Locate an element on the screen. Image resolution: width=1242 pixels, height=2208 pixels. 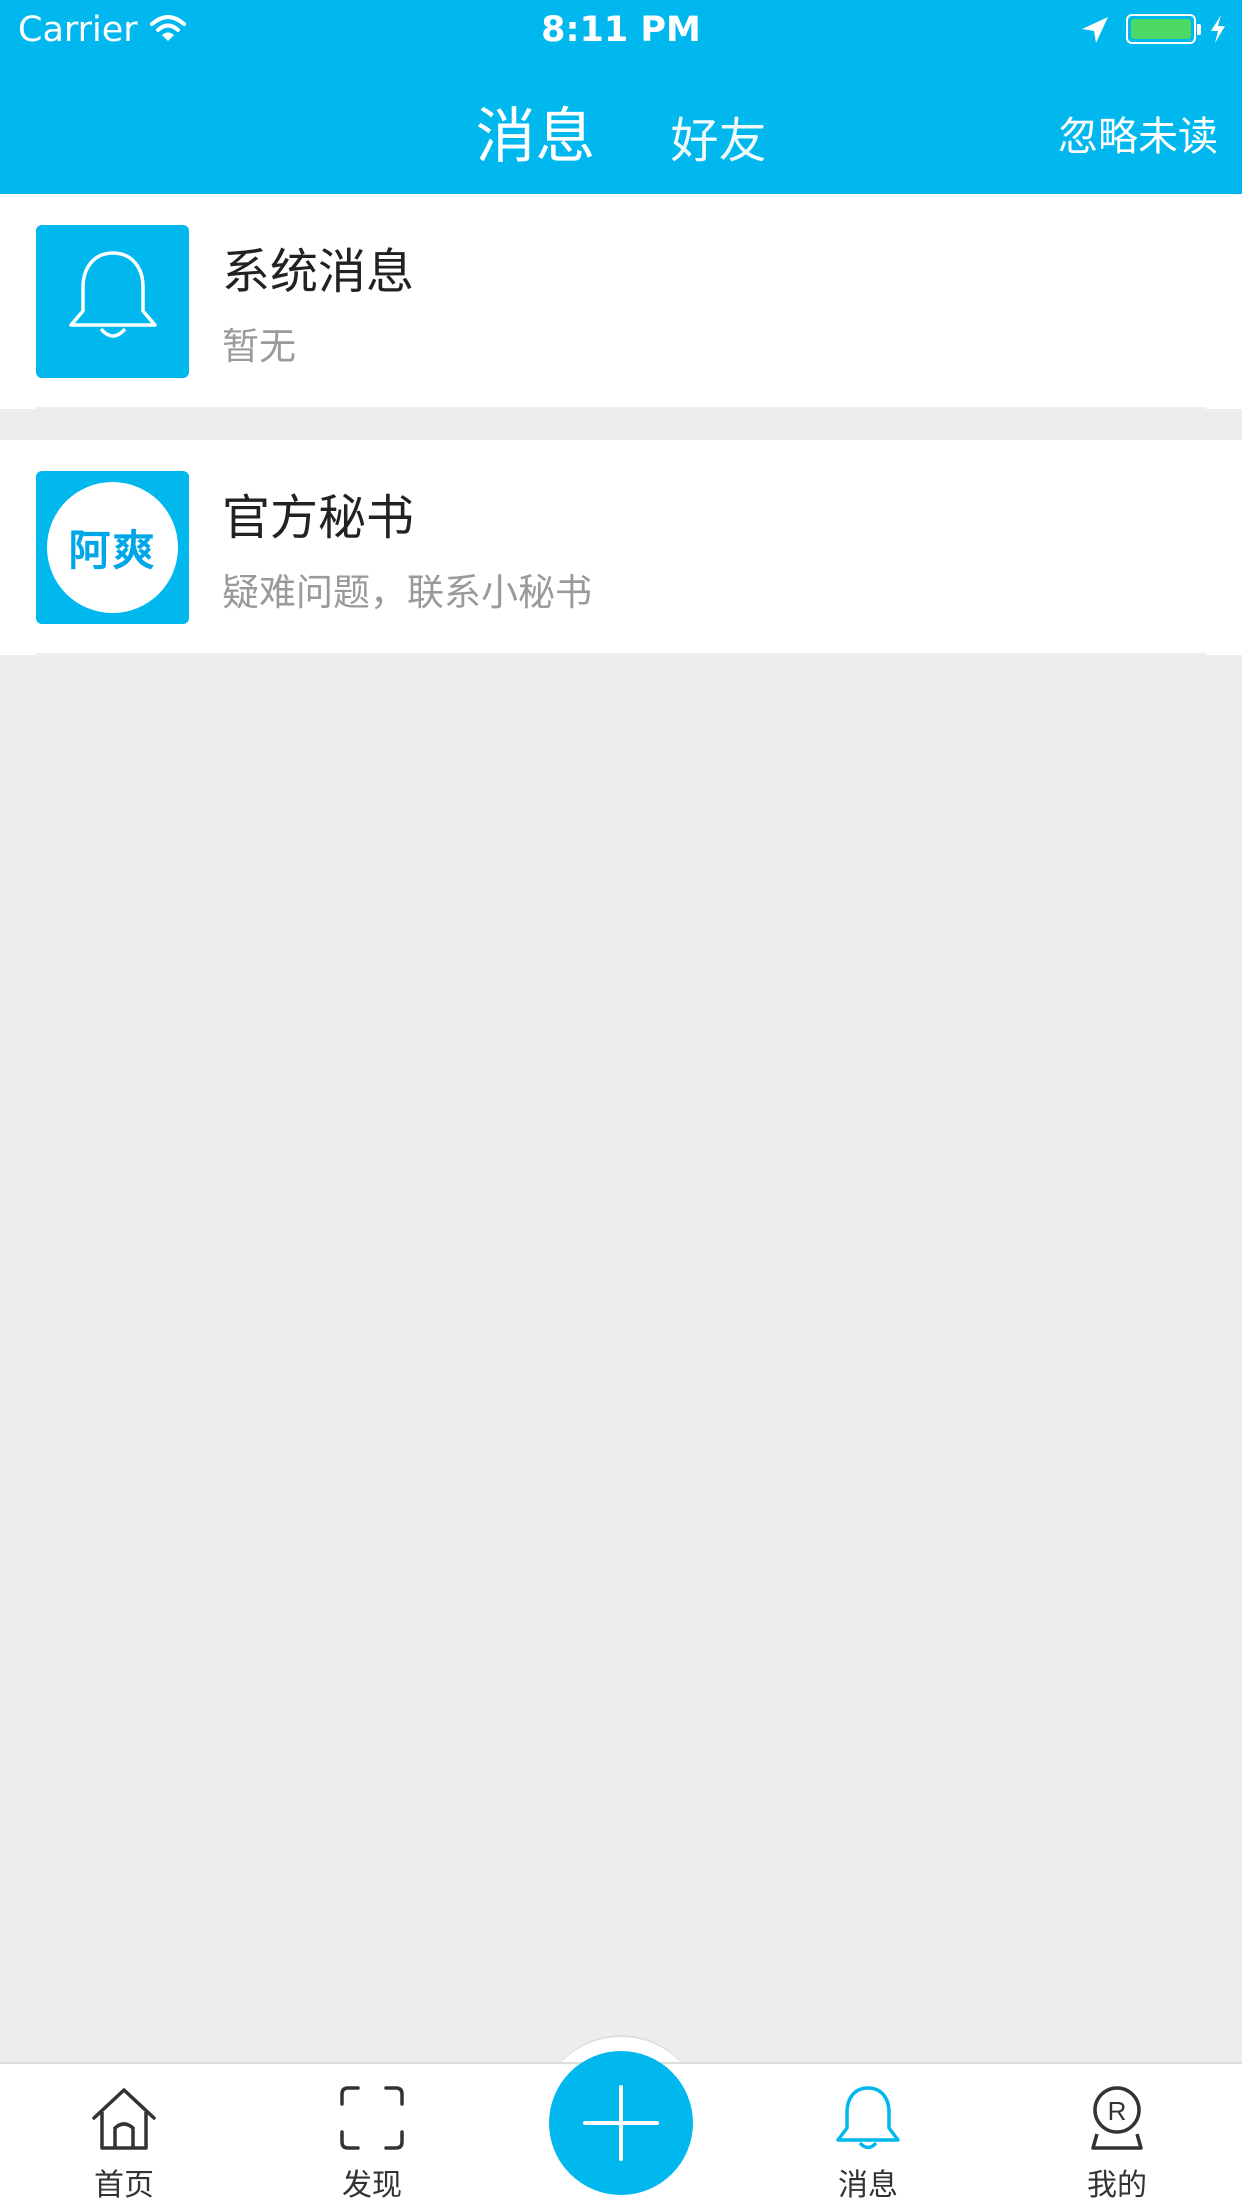
tab-label: 我的 is located at coordinates (1117, 2185).